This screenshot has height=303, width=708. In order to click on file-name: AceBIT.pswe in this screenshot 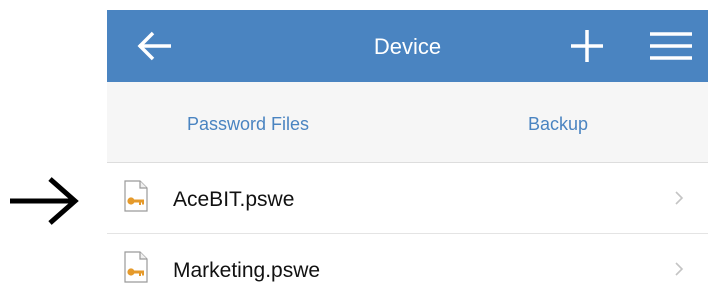, I will do `click(234, 199)`.